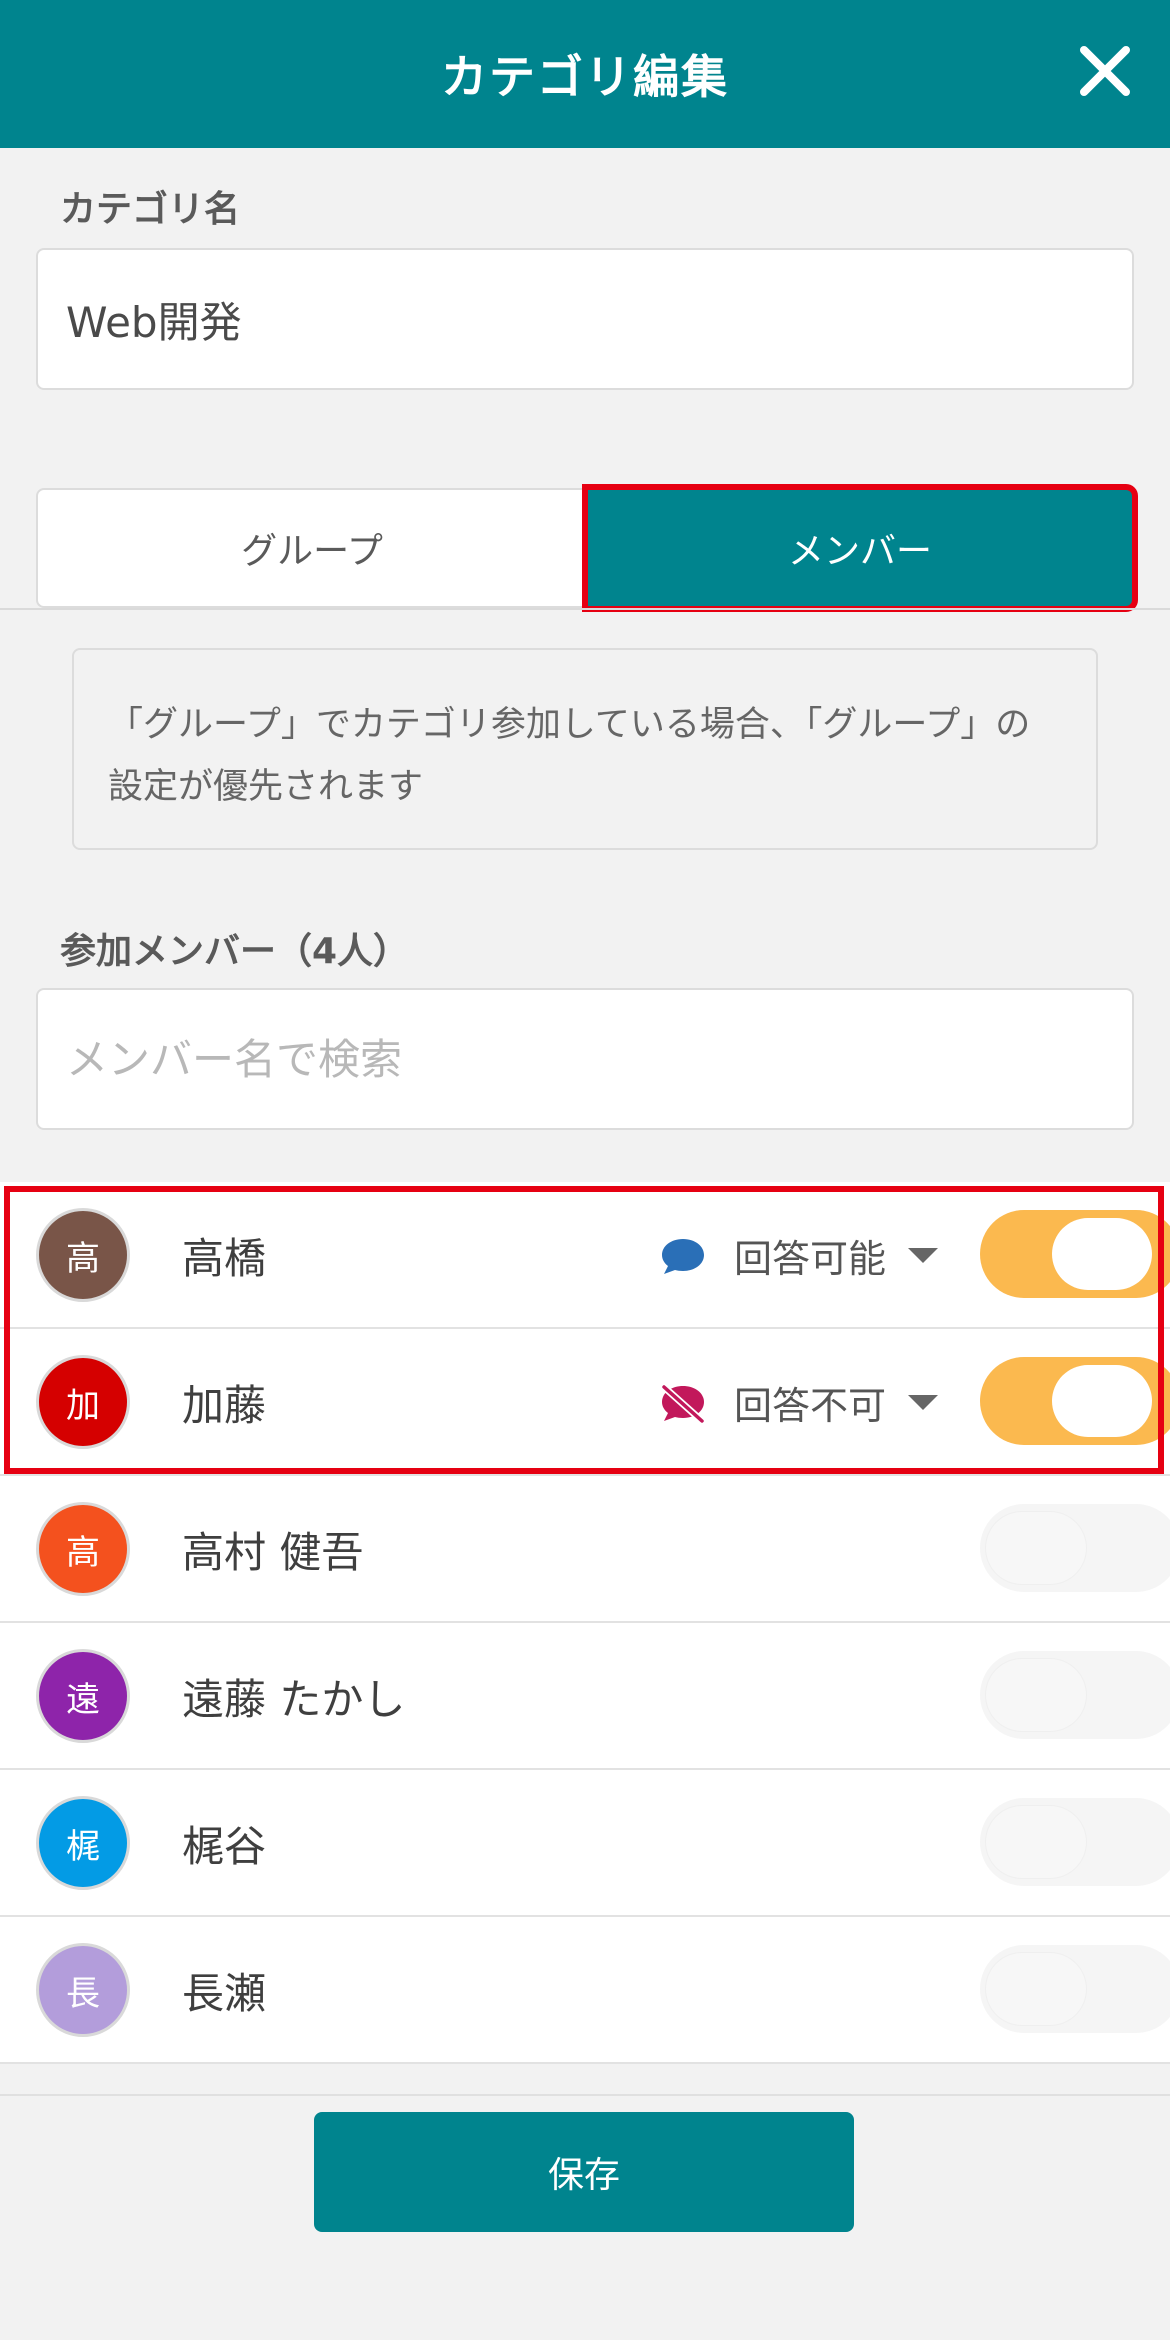  What do you see at coordinates (273, 1552) in the screenshot?
I see `member-name: 高村 健吾` at bounding box center [273, 1552].